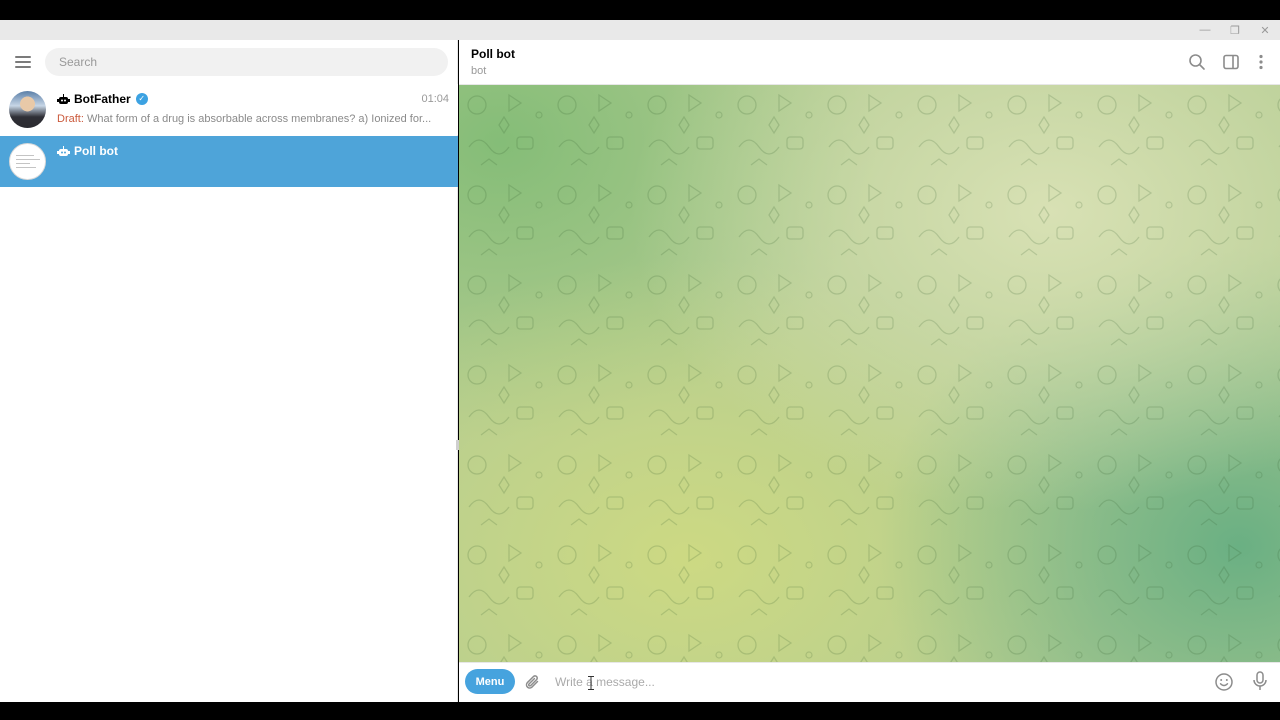 This screenshot has height=720, width=1280. What do you see at coordinates (493, 54) in the screenshot?
I see `chat-title: Poll bot` at bounding box center [493, 54].